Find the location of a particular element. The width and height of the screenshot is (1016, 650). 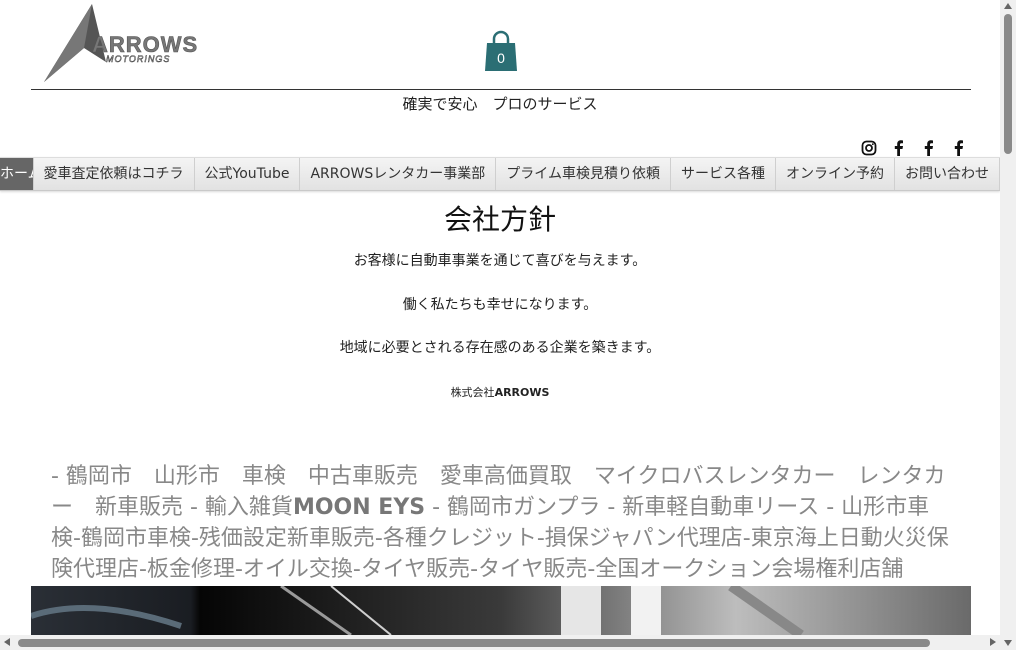

company-name: 株式会社ARROWS is located at coordinates (500, 392).